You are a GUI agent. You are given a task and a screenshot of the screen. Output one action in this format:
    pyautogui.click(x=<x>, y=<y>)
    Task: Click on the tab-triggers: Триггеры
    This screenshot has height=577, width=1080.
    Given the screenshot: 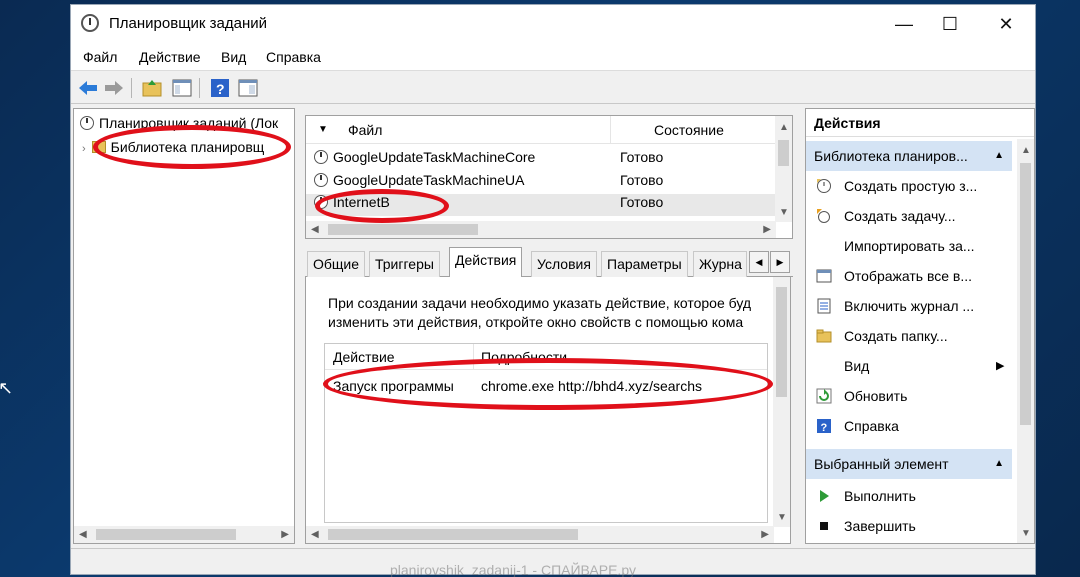 What is the action you would take?
    pyautogui.click(x=404, y=264)
    